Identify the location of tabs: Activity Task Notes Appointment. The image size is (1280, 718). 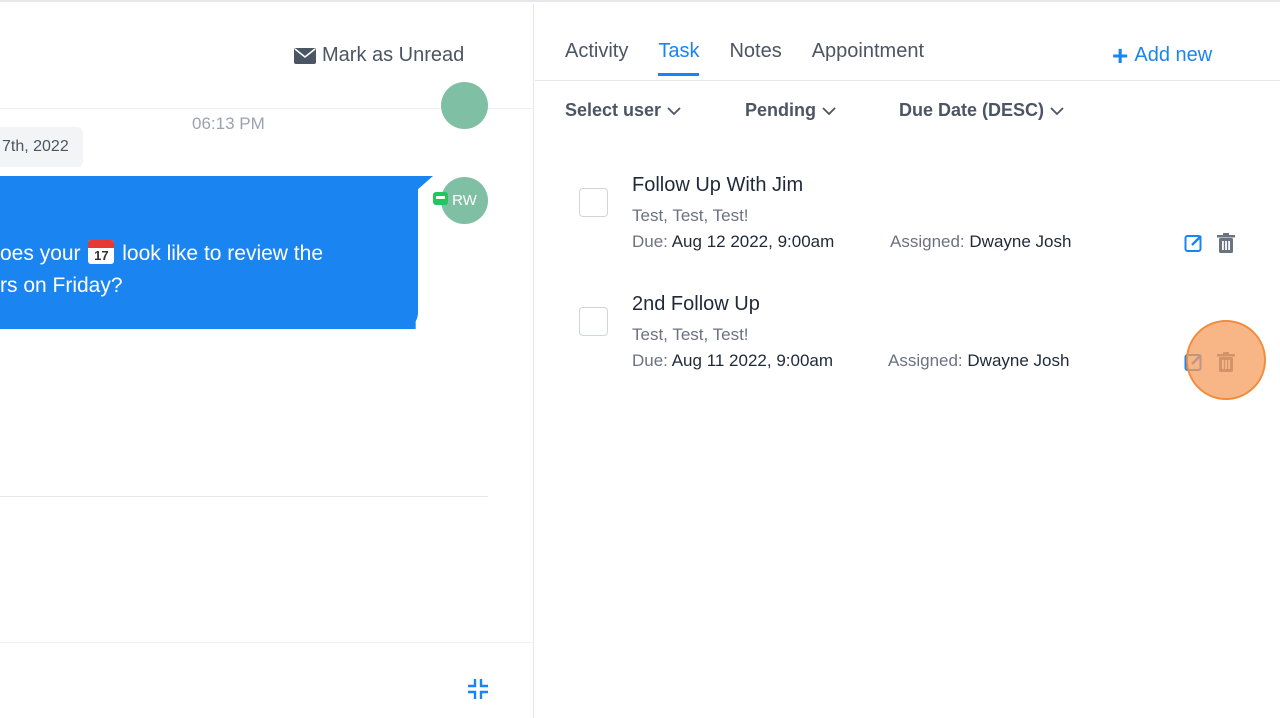
(759, 58).